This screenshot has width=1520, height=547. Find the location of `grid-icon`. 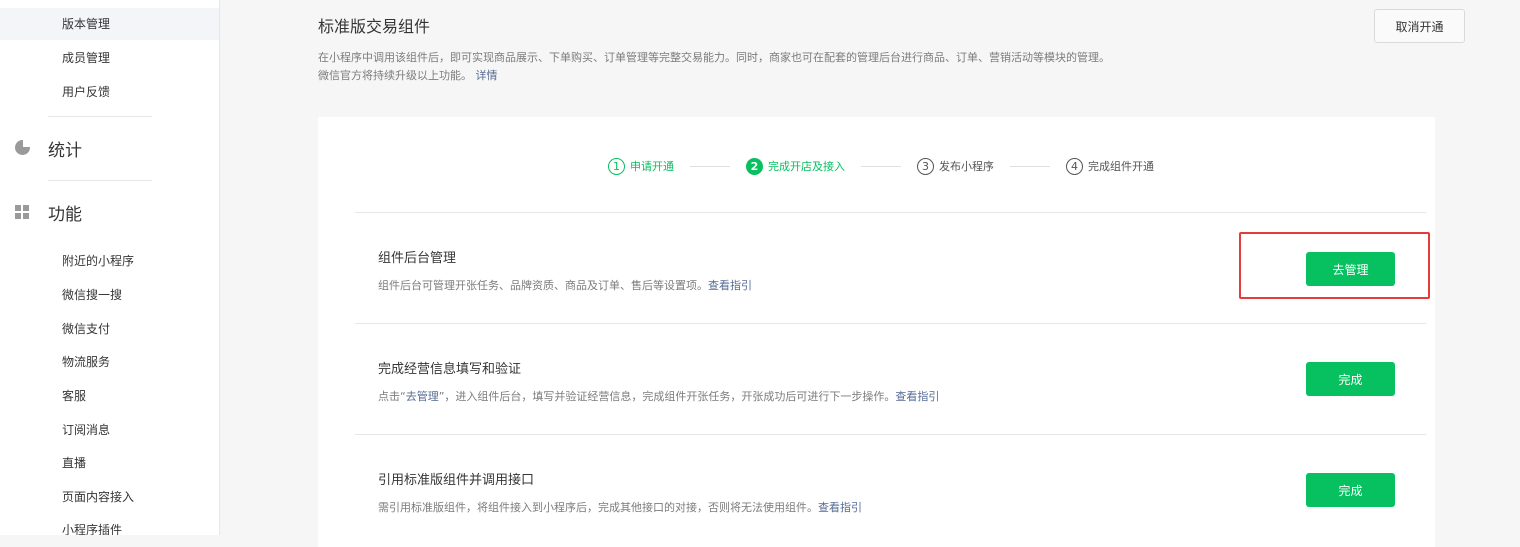

grid-icon is located at coordinates (23, 212).